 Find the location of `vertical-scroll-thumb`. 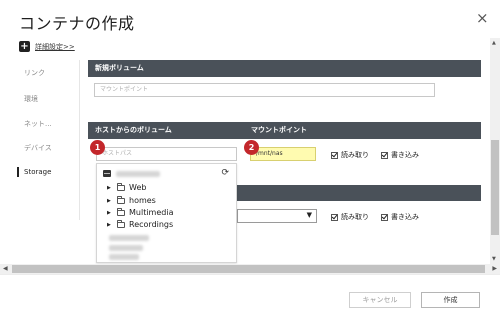

vertical-scroll-thumb is located at coordinates (495, 187).